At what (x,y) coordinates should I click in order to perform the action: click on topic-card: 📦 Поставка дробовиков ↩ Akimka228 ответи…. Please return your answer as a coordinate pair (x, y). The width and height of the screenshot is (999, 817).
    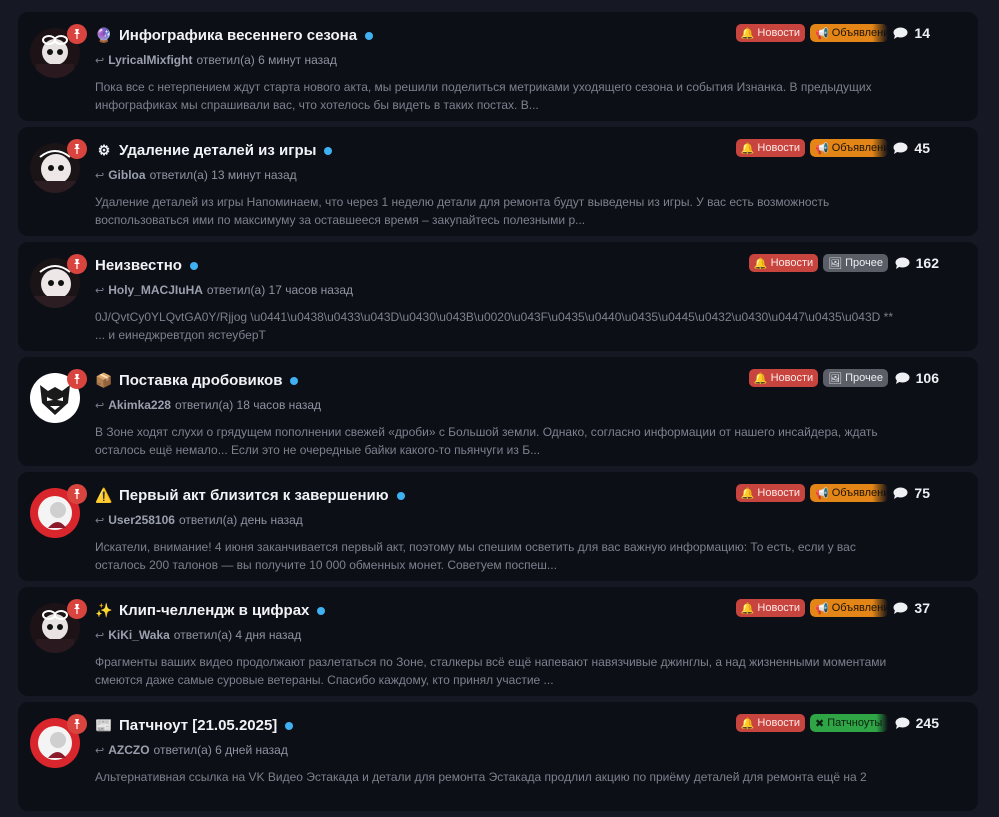
    Looking at the image, I should click on (498, 411).